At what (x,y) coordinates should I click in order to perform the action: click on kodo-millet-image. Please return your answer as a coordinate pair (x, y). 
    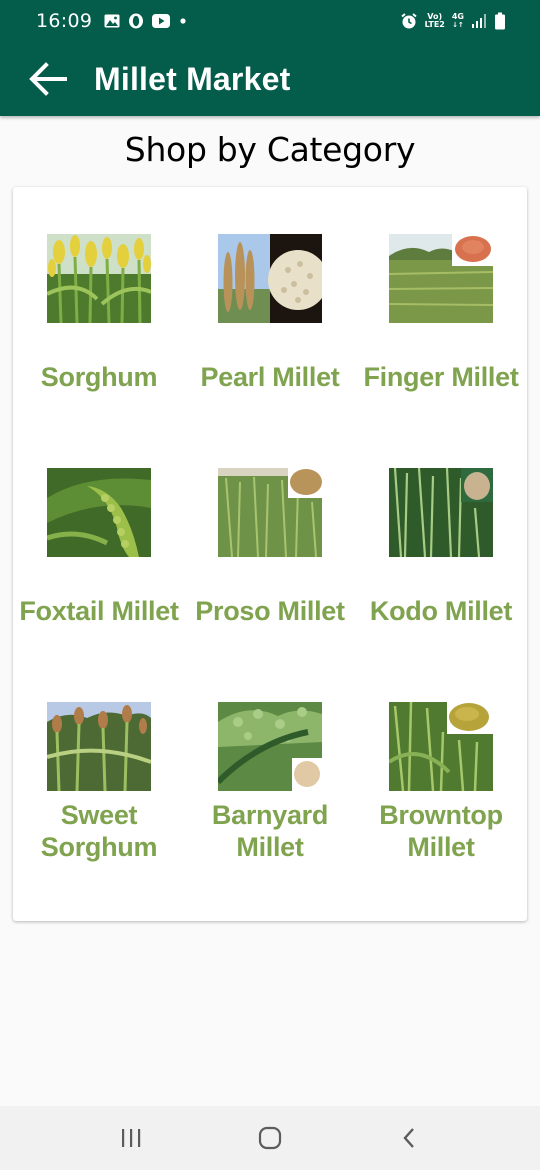
    Looking at the image, I should click on (441, 512).